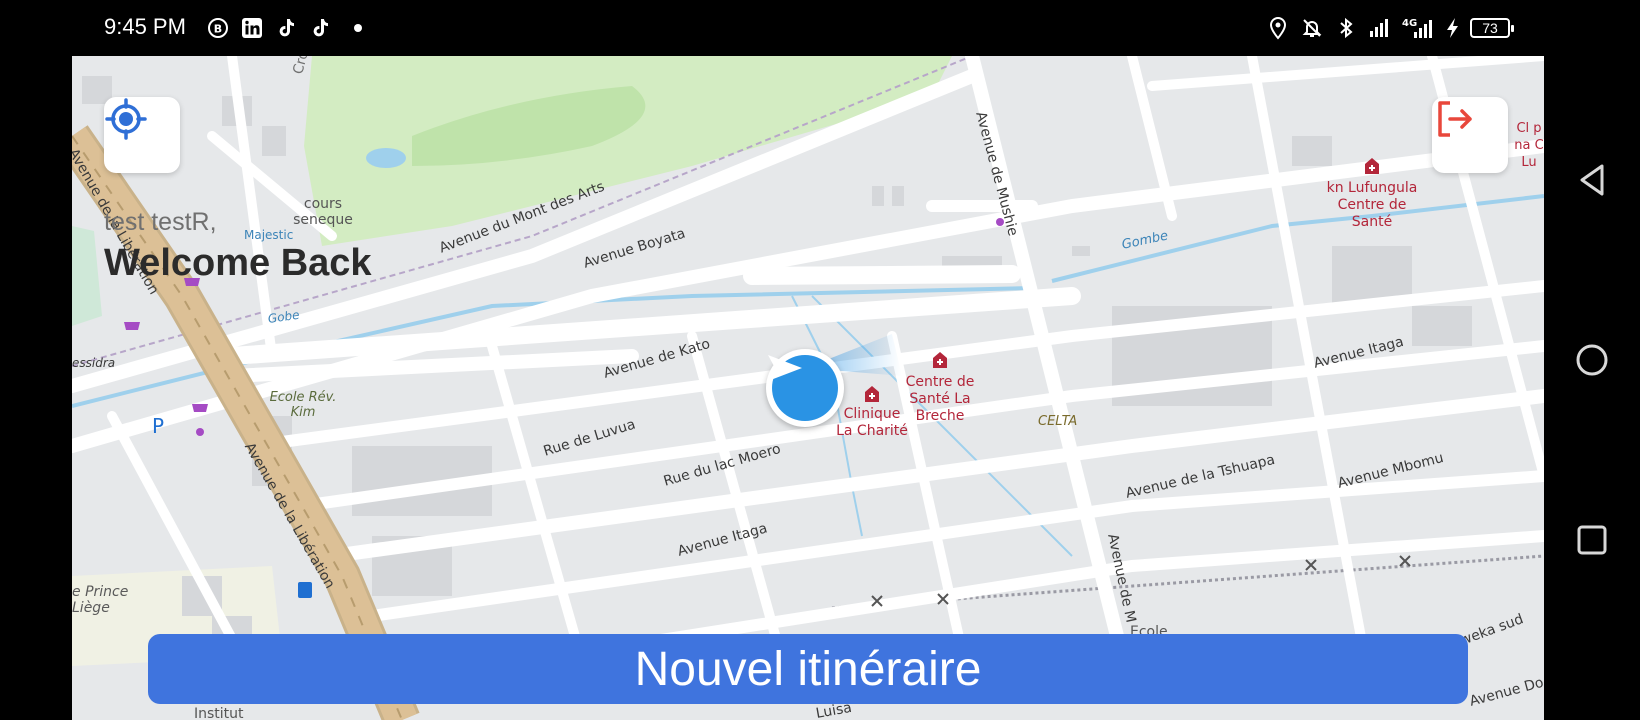  I want to click on greeting-title: Welcome Back, so click(238, 263).